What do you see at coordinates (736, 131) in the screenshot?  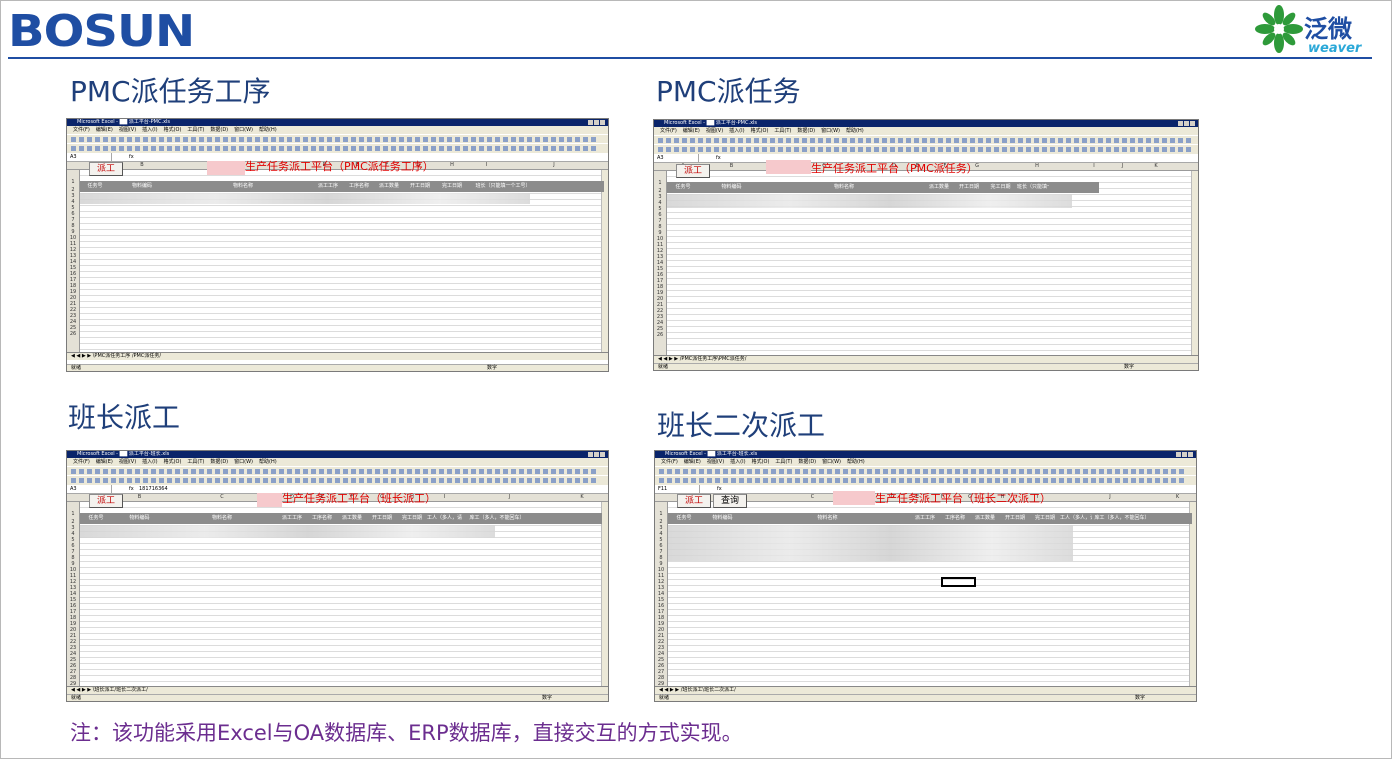 I see `menu-item: 插入(I)` at bounding box center [736, 131].